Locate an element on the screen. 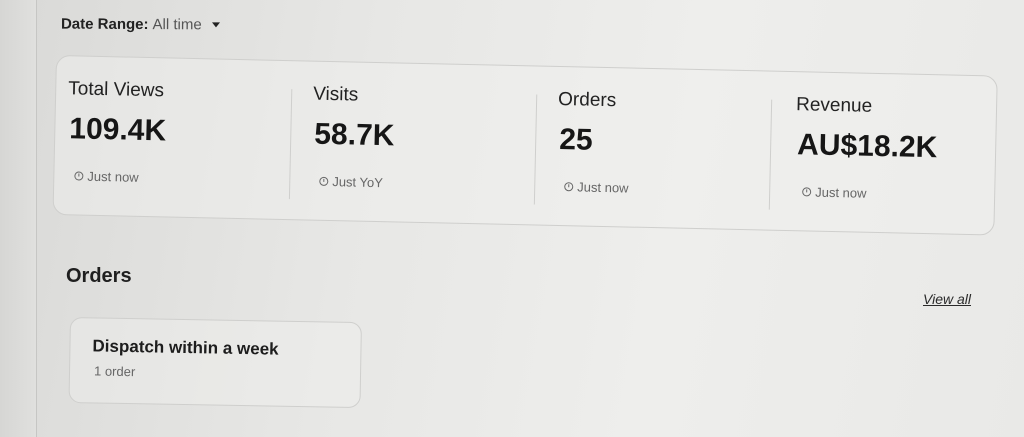 This screenshot has width=1024, height=437. date-range-value: All time is located at coordinates (177, 25).